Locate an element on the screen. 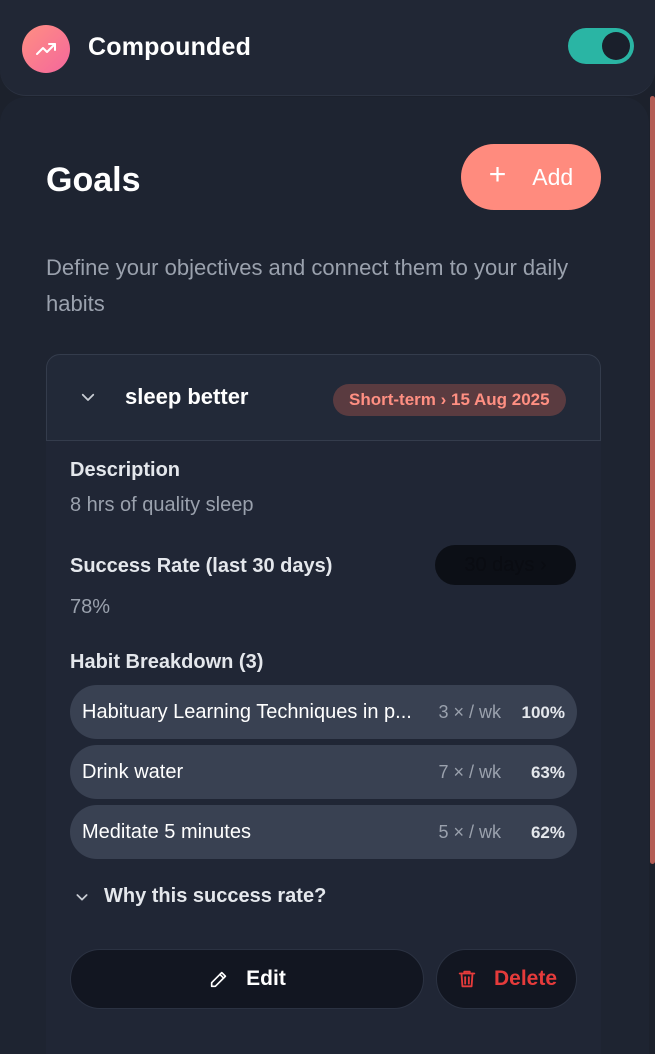  delete-goal-button: Delete is located at coordinates (506, 979).